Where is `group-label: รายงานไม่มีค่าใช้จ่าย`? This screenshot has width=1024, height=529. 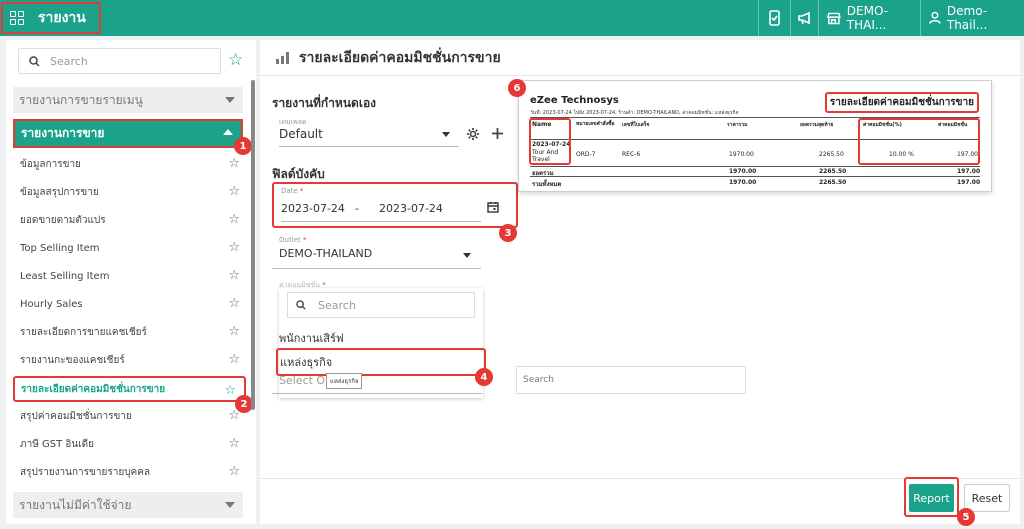
group-label: รายงานไม่มีค่าใช้จ่าย is located at coordinates (75, 504).